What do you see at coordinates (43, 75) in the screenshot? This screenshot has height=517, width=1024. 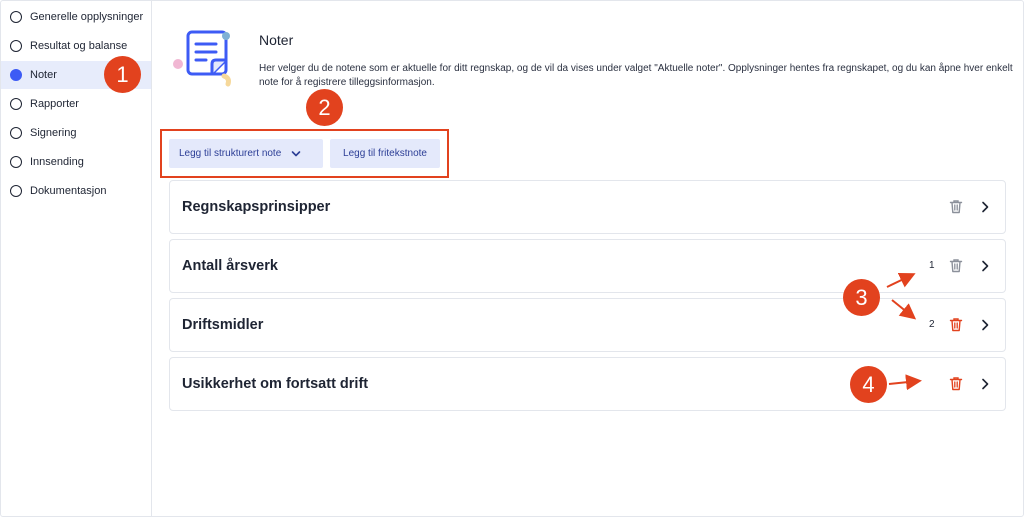 I see `sidebar-item-label: Noter` at bounding box center [43, 75].